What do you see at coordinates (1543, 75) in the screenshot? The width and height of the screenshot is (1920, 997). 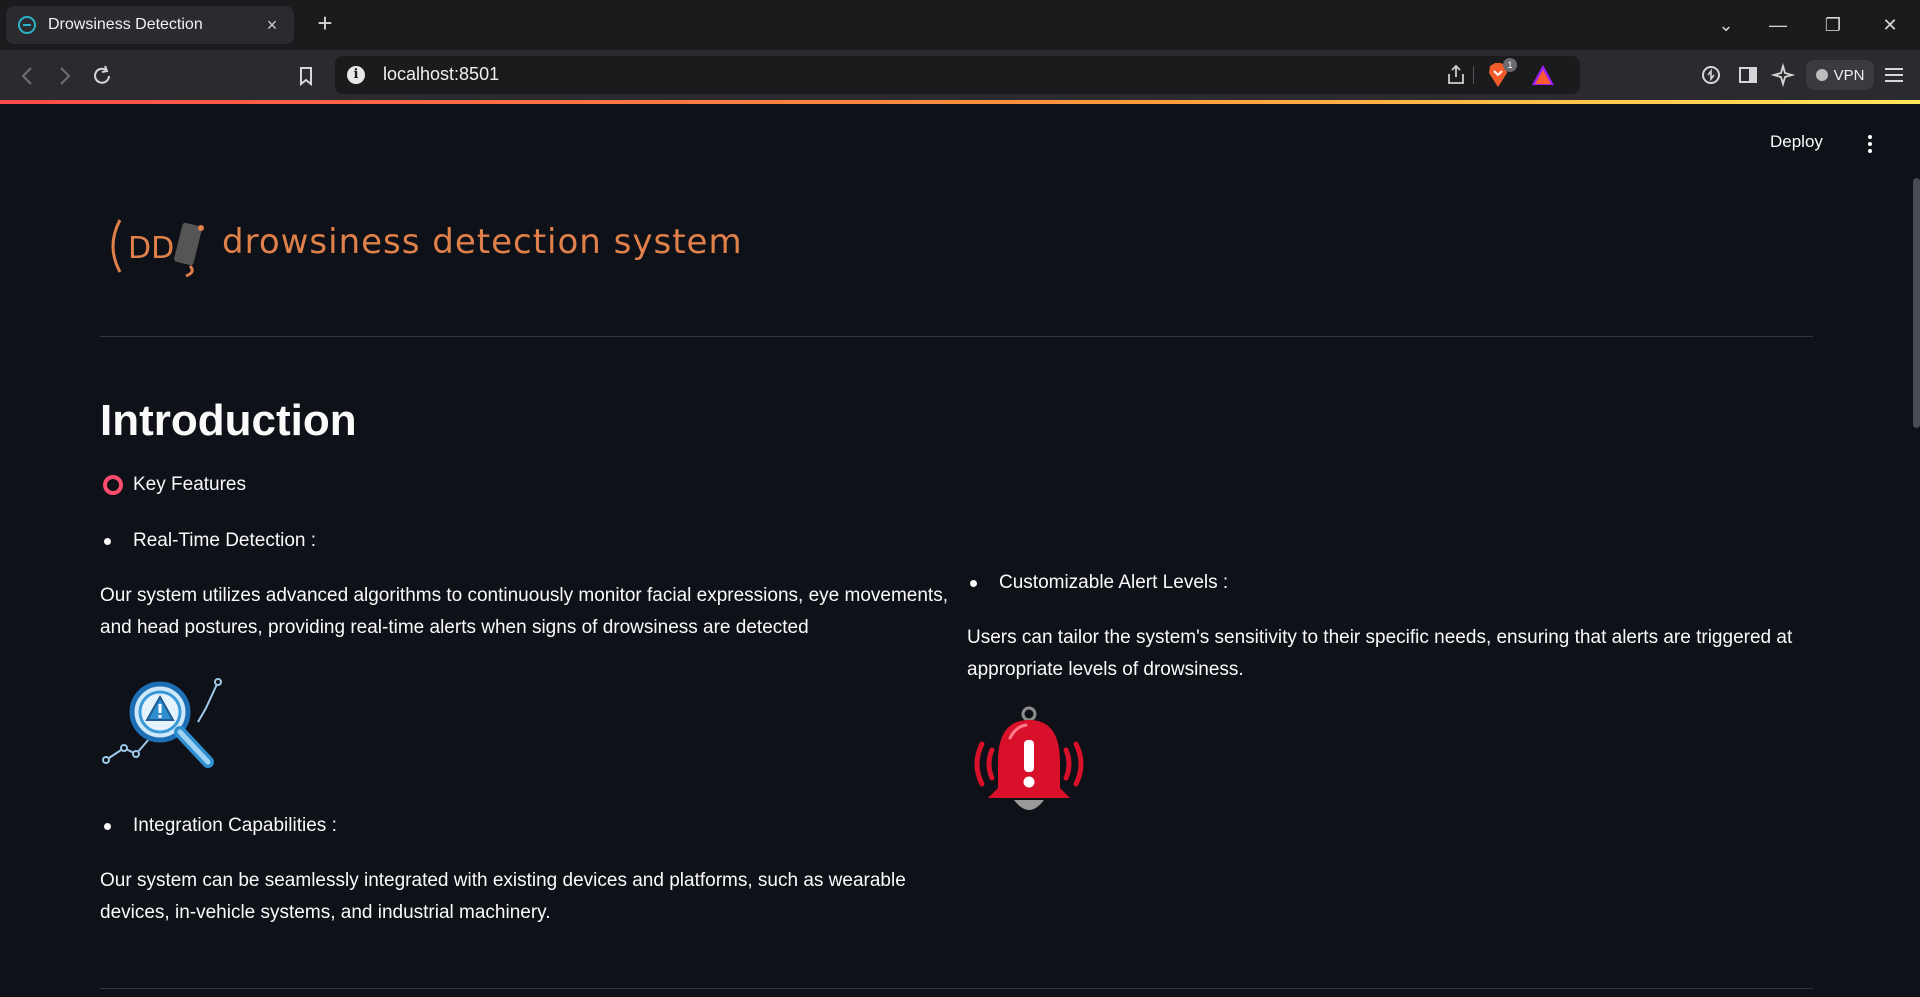 I see `brave-rewards-icon` at bounding box center [1543, 75].